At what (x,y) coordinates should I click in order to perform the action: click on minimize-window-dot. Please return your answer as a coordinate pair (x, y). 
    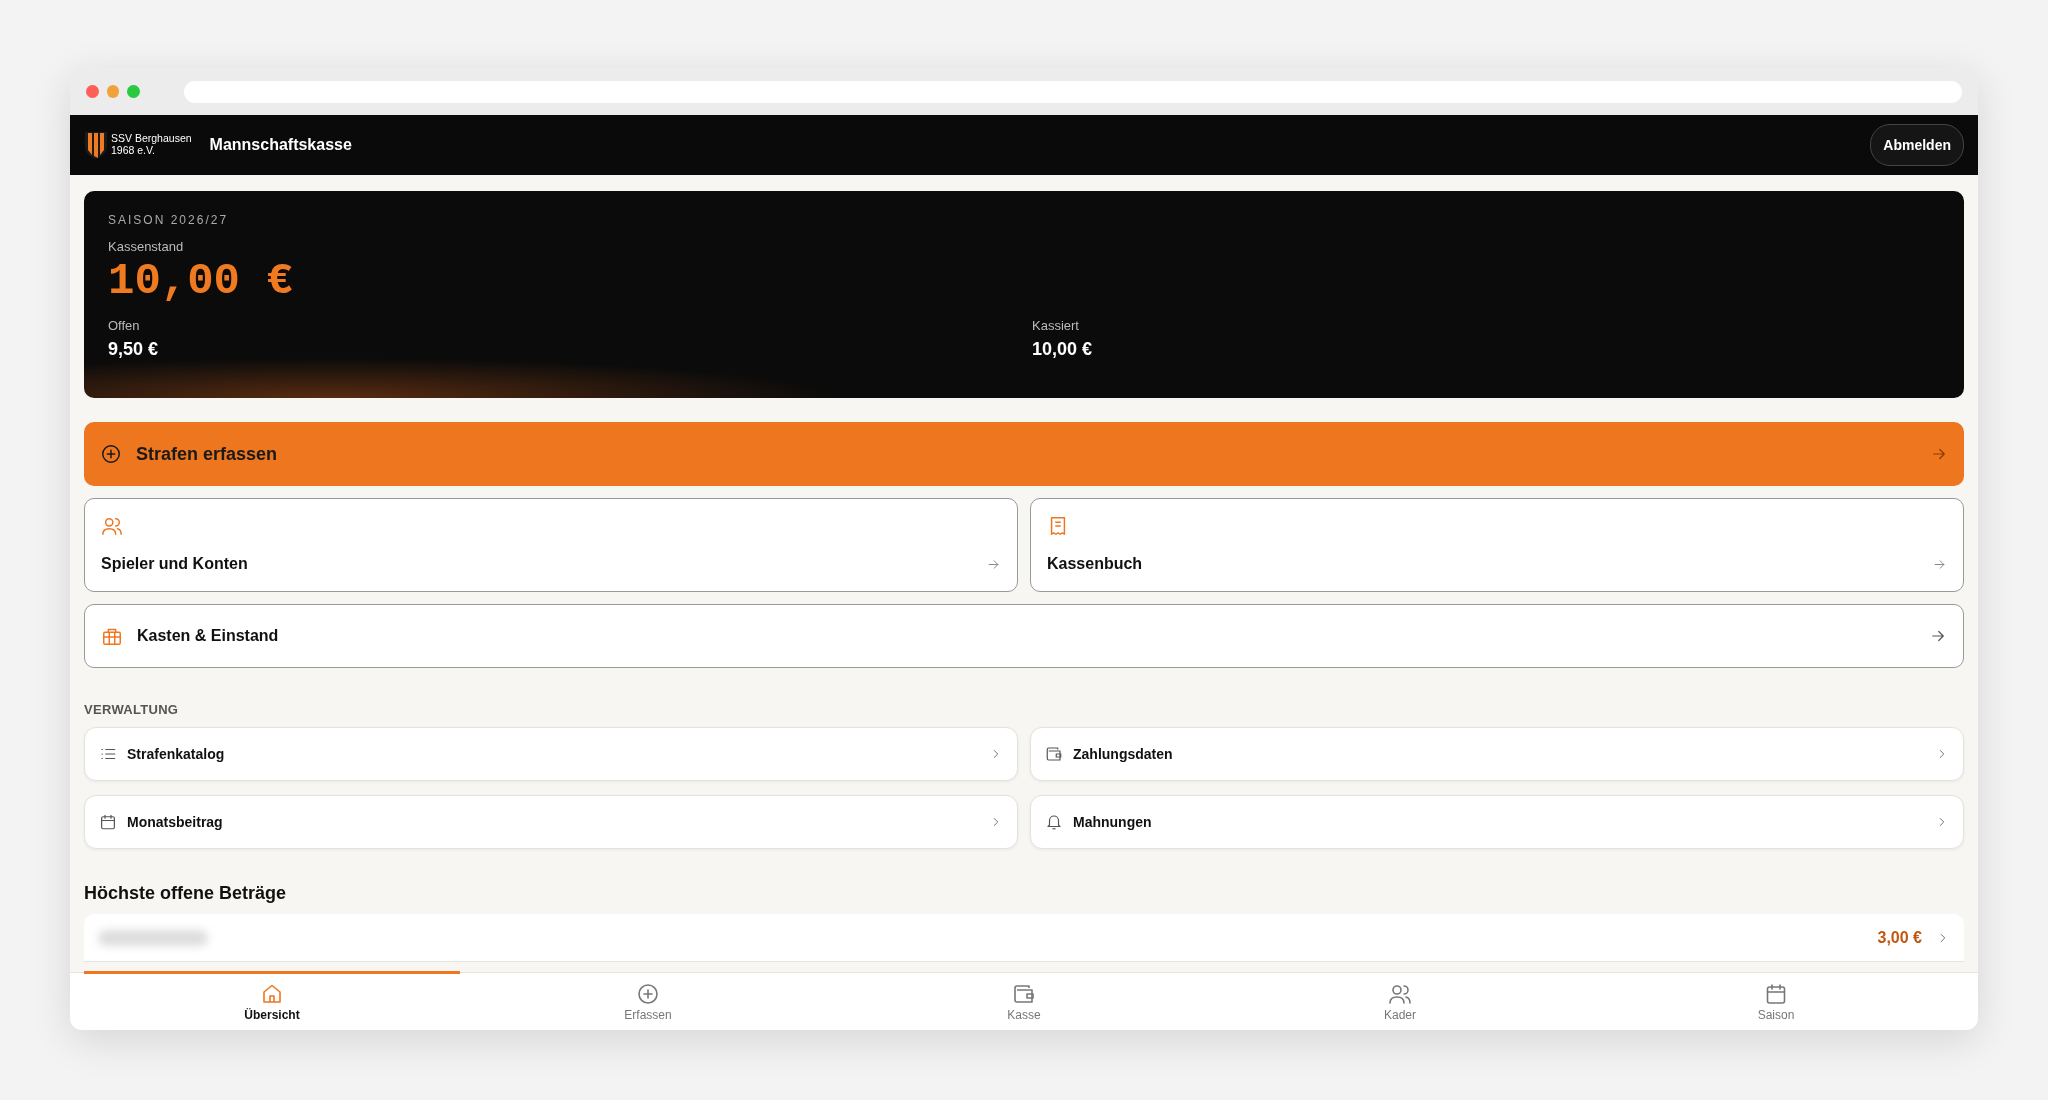
    Looking at the image, I should click on (113, 91).